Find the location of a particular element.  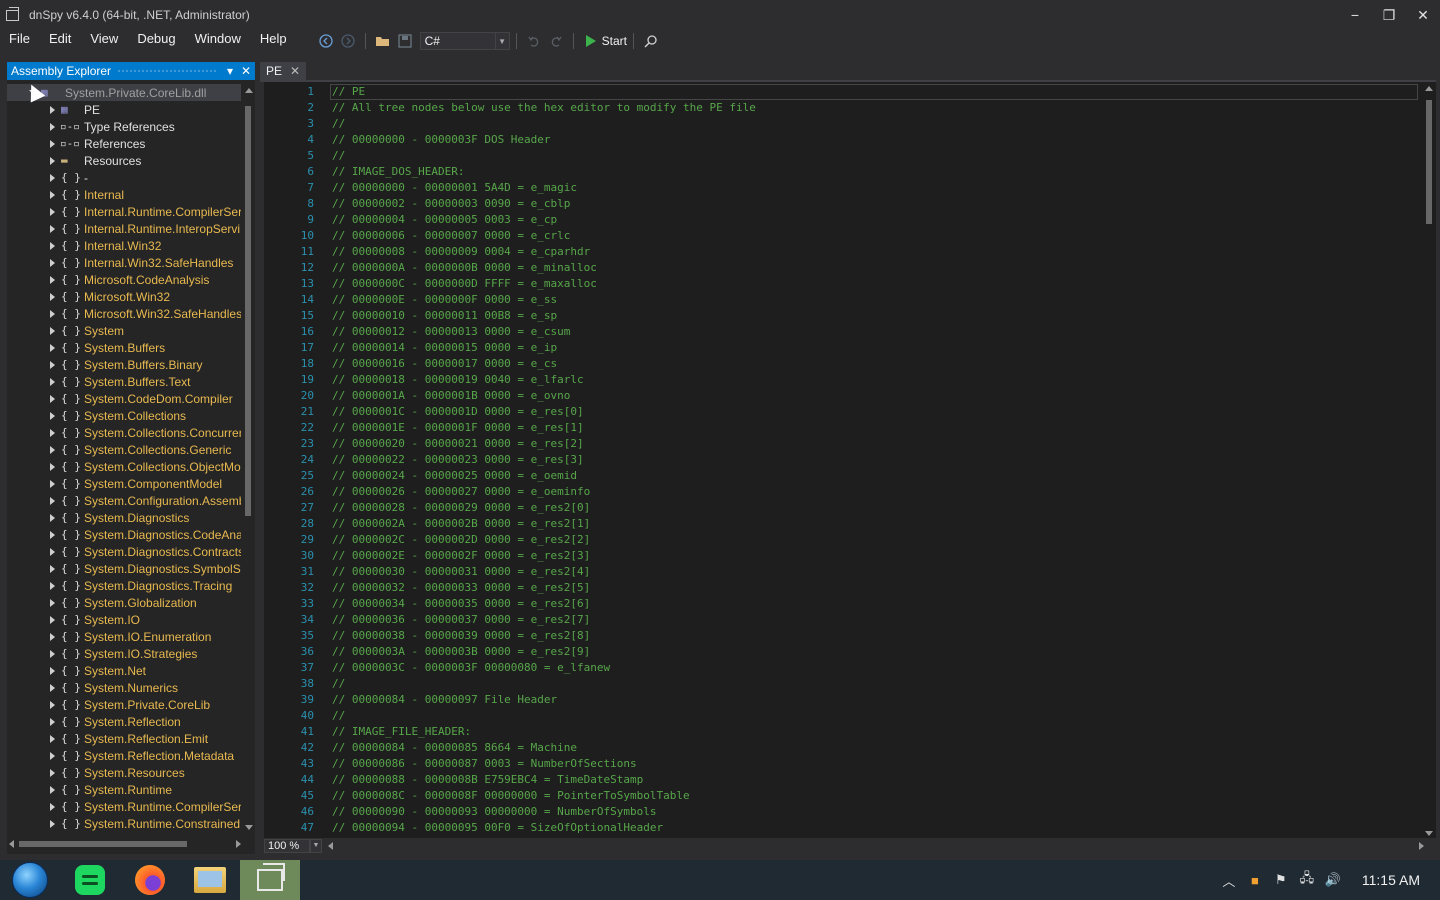

tree-vertical-scrollbar is located at coordinates (249, 458).